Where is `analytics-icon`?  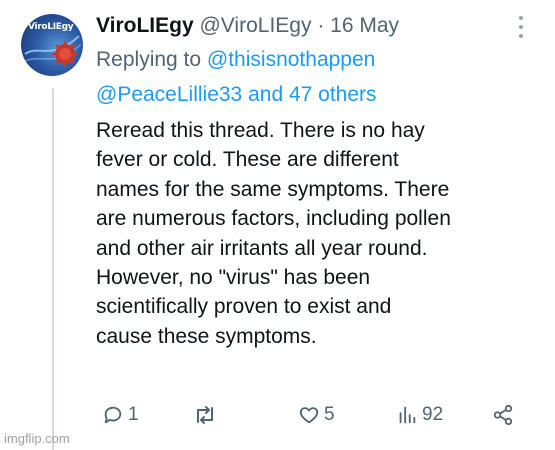
analytics-icon is located at coordinates (407, 415).